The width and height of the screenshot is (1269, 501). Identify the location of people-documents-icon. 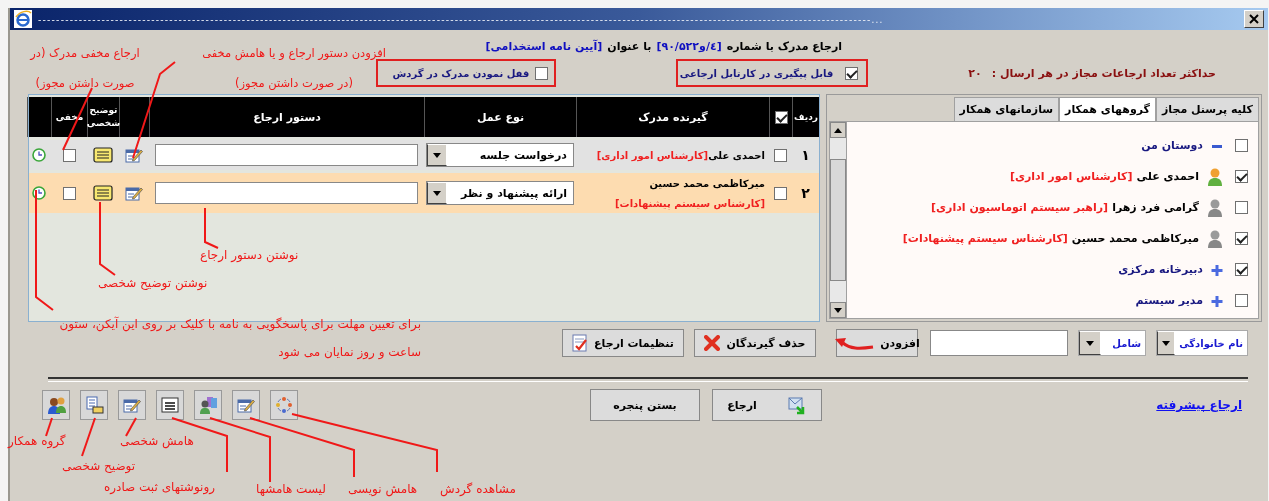
(208, 405).